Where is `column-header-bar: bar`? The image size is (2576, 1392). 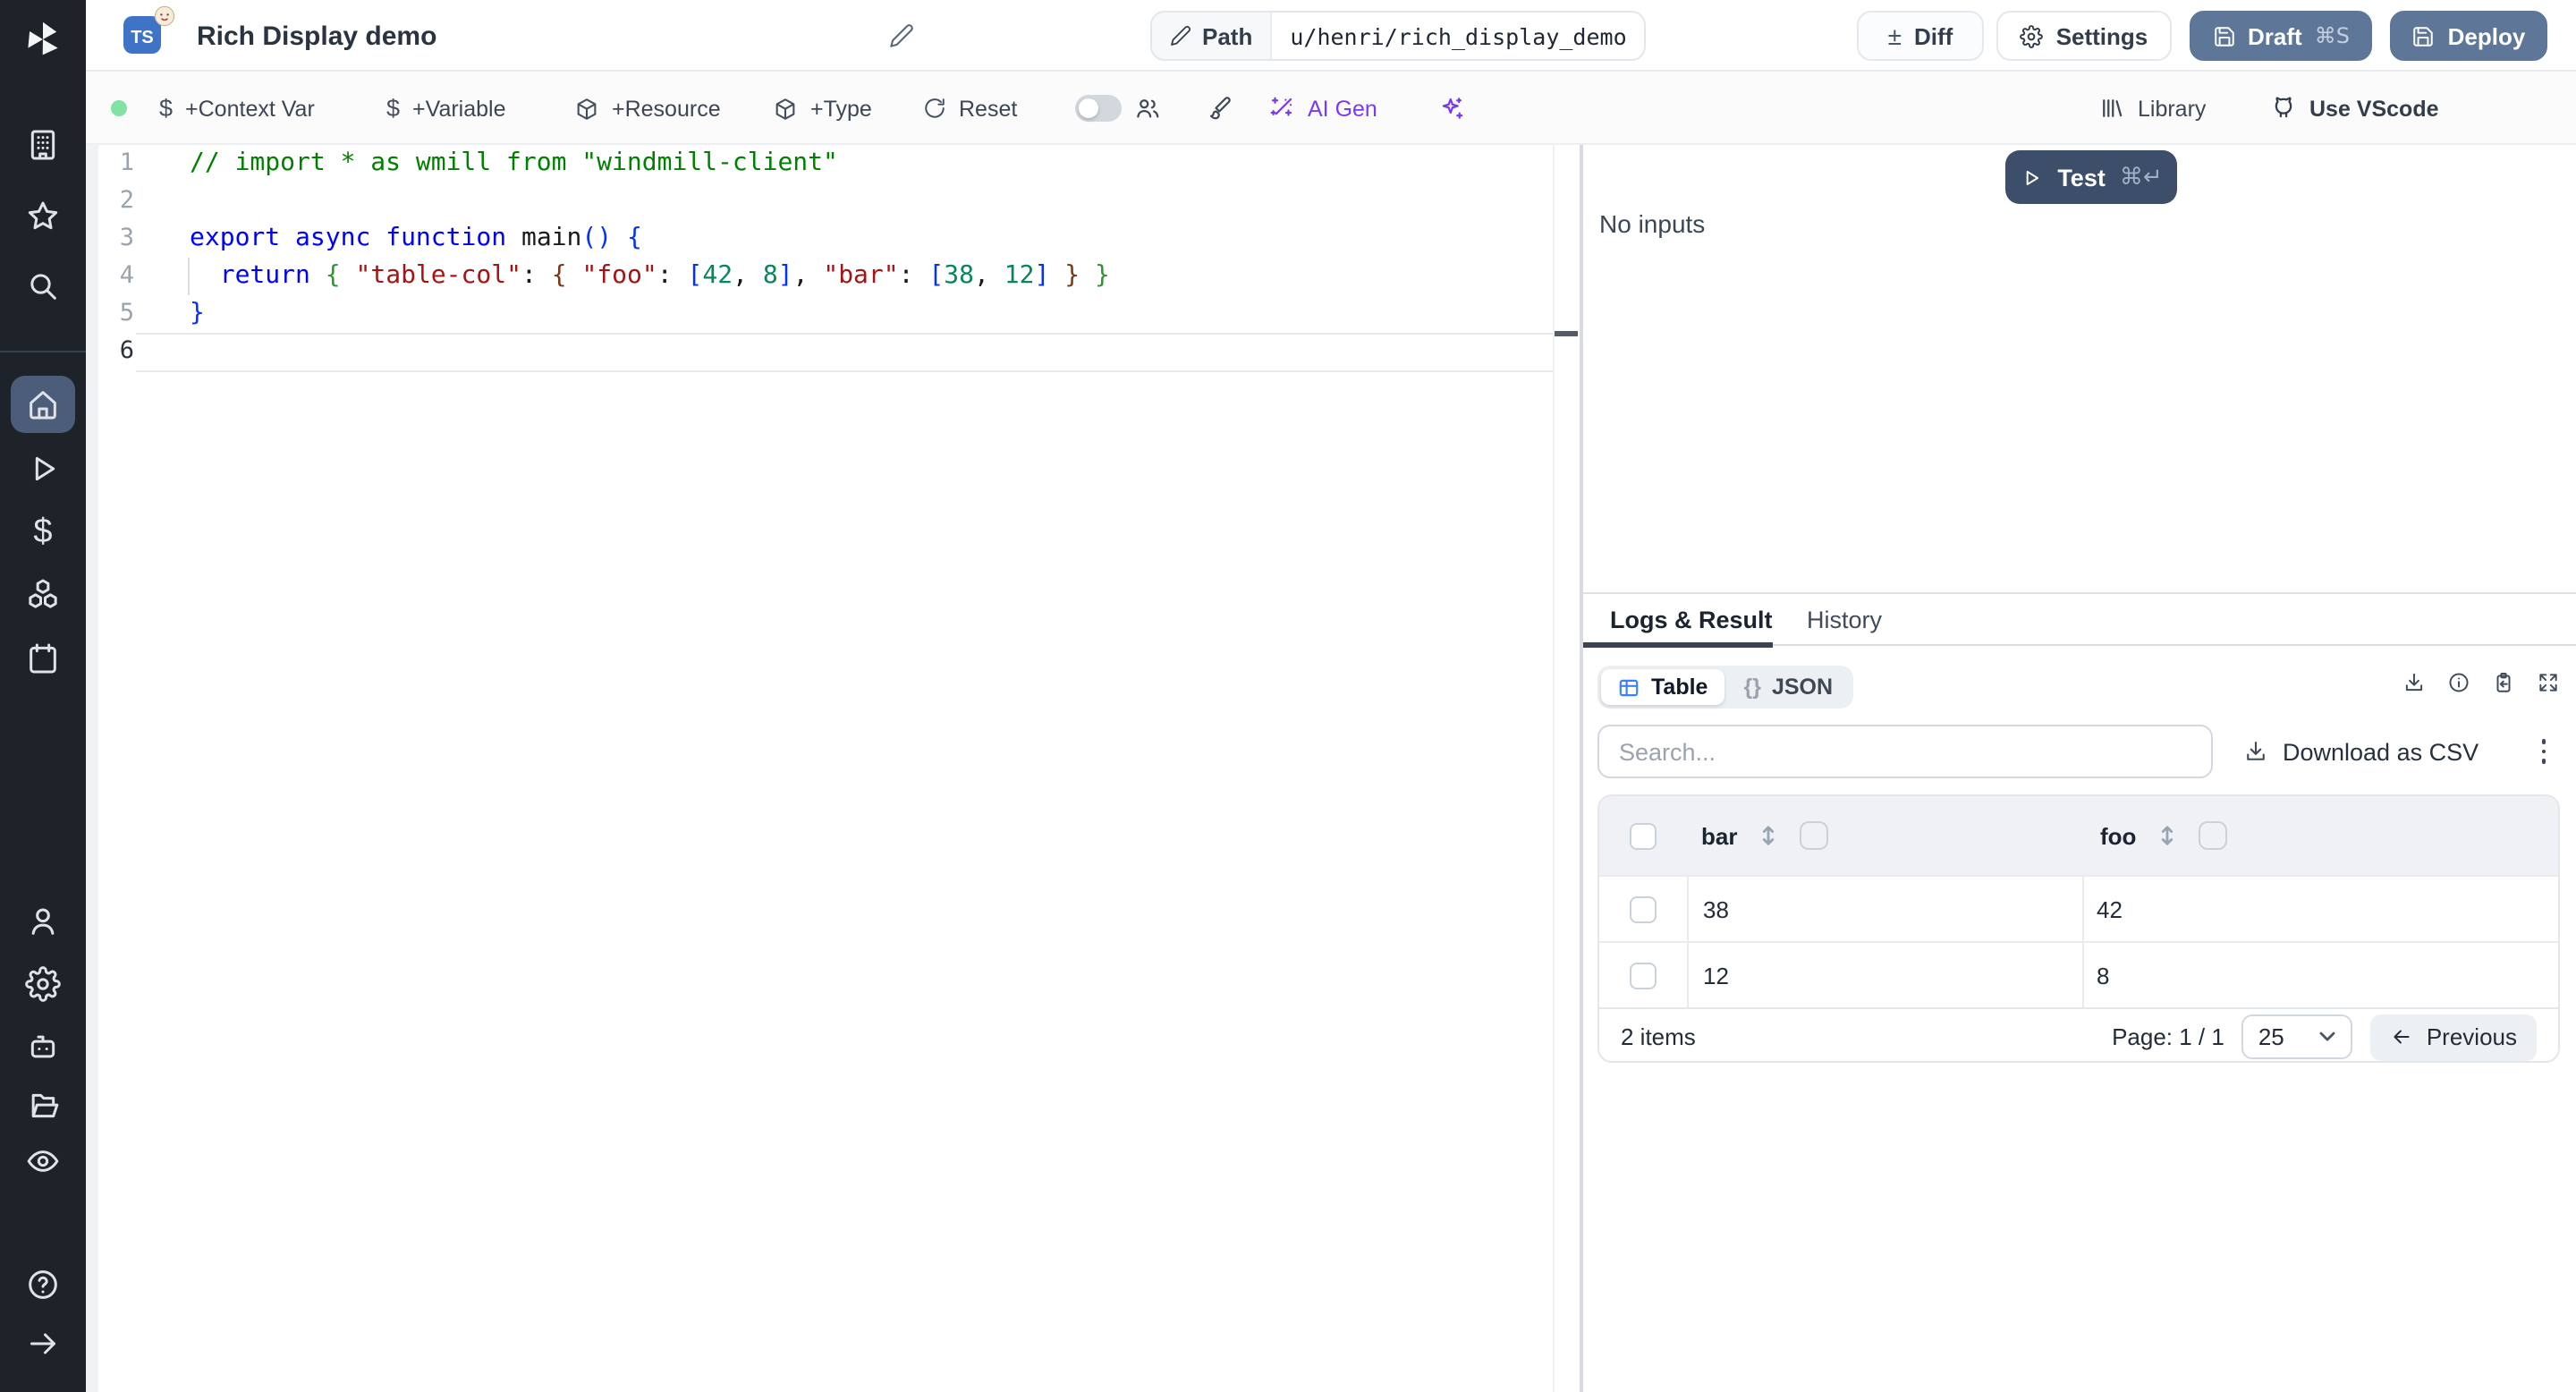
column-header-bar: bar is located at coordinates (1719, 835).